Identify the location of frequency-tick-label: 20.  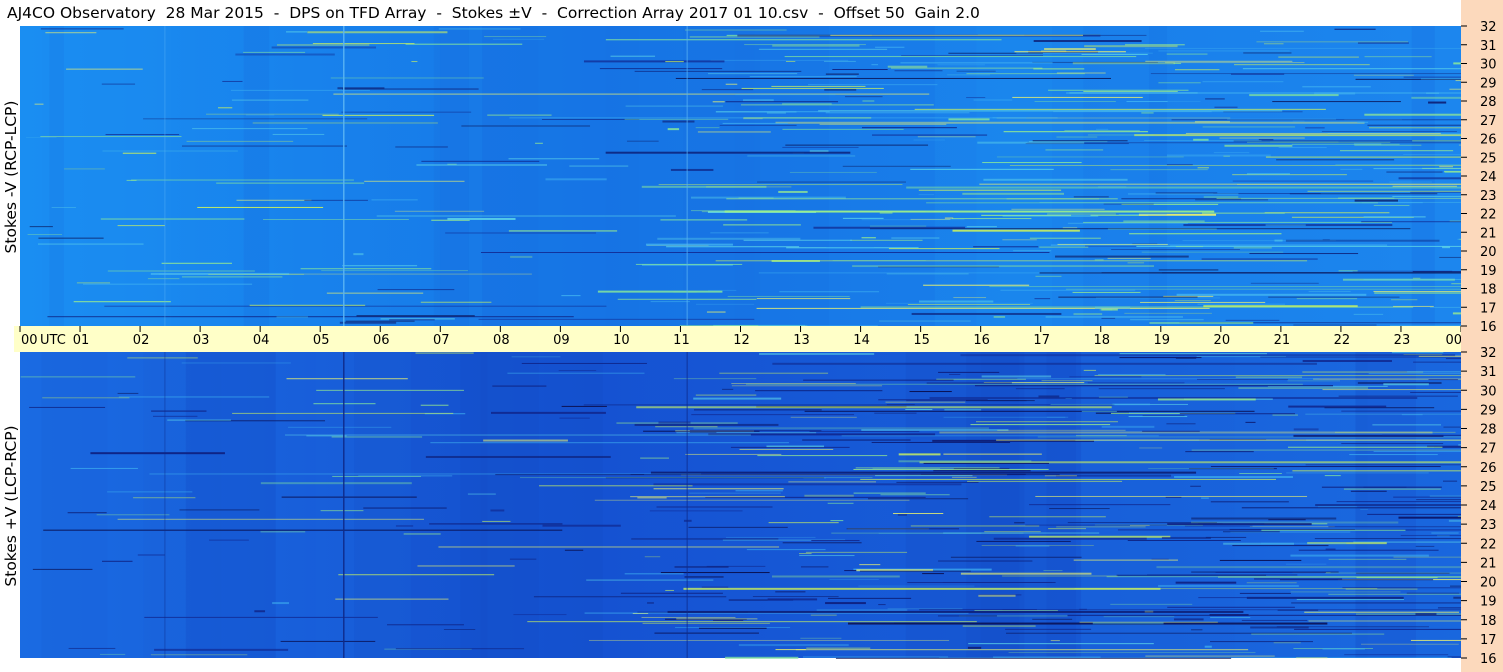
(1488, 583).